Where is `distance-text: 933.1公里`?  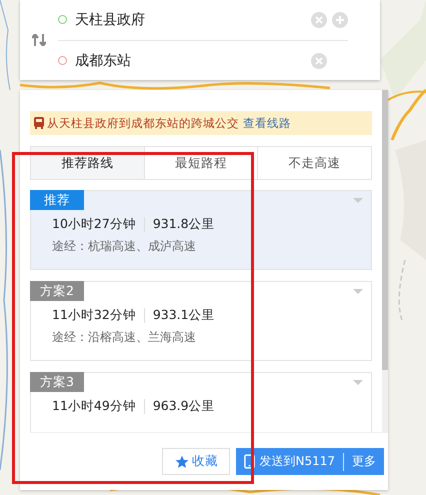
distance-text: 933.1公里 is located at coordinates (183, 315).